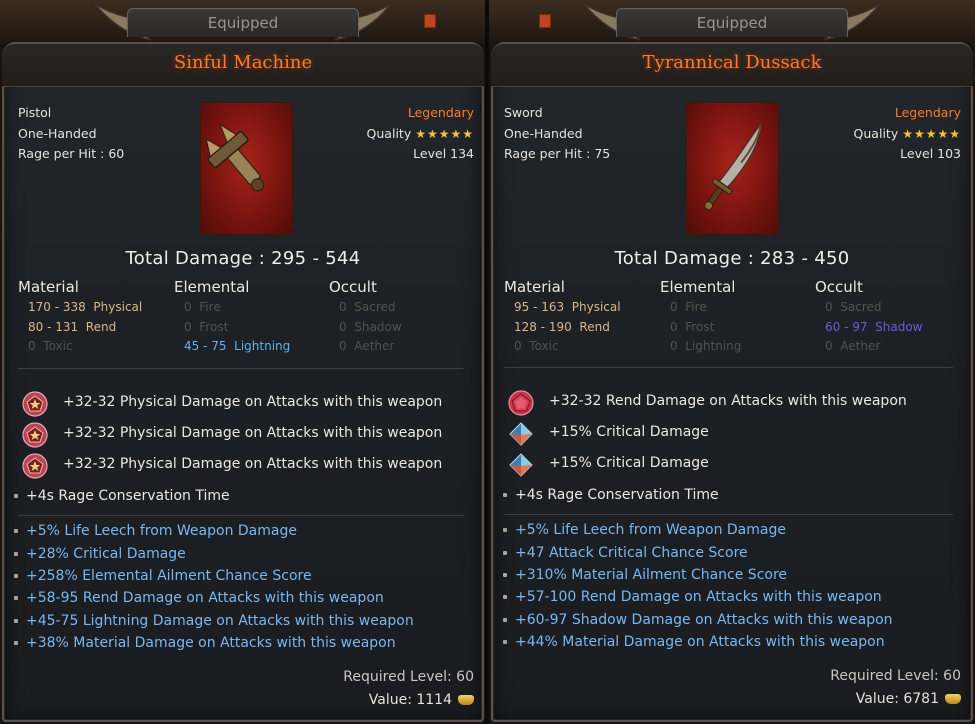 This screenshot has height=724, width=975. I want to click on affix-text: +15% Critical Damage, so click(629, 463).